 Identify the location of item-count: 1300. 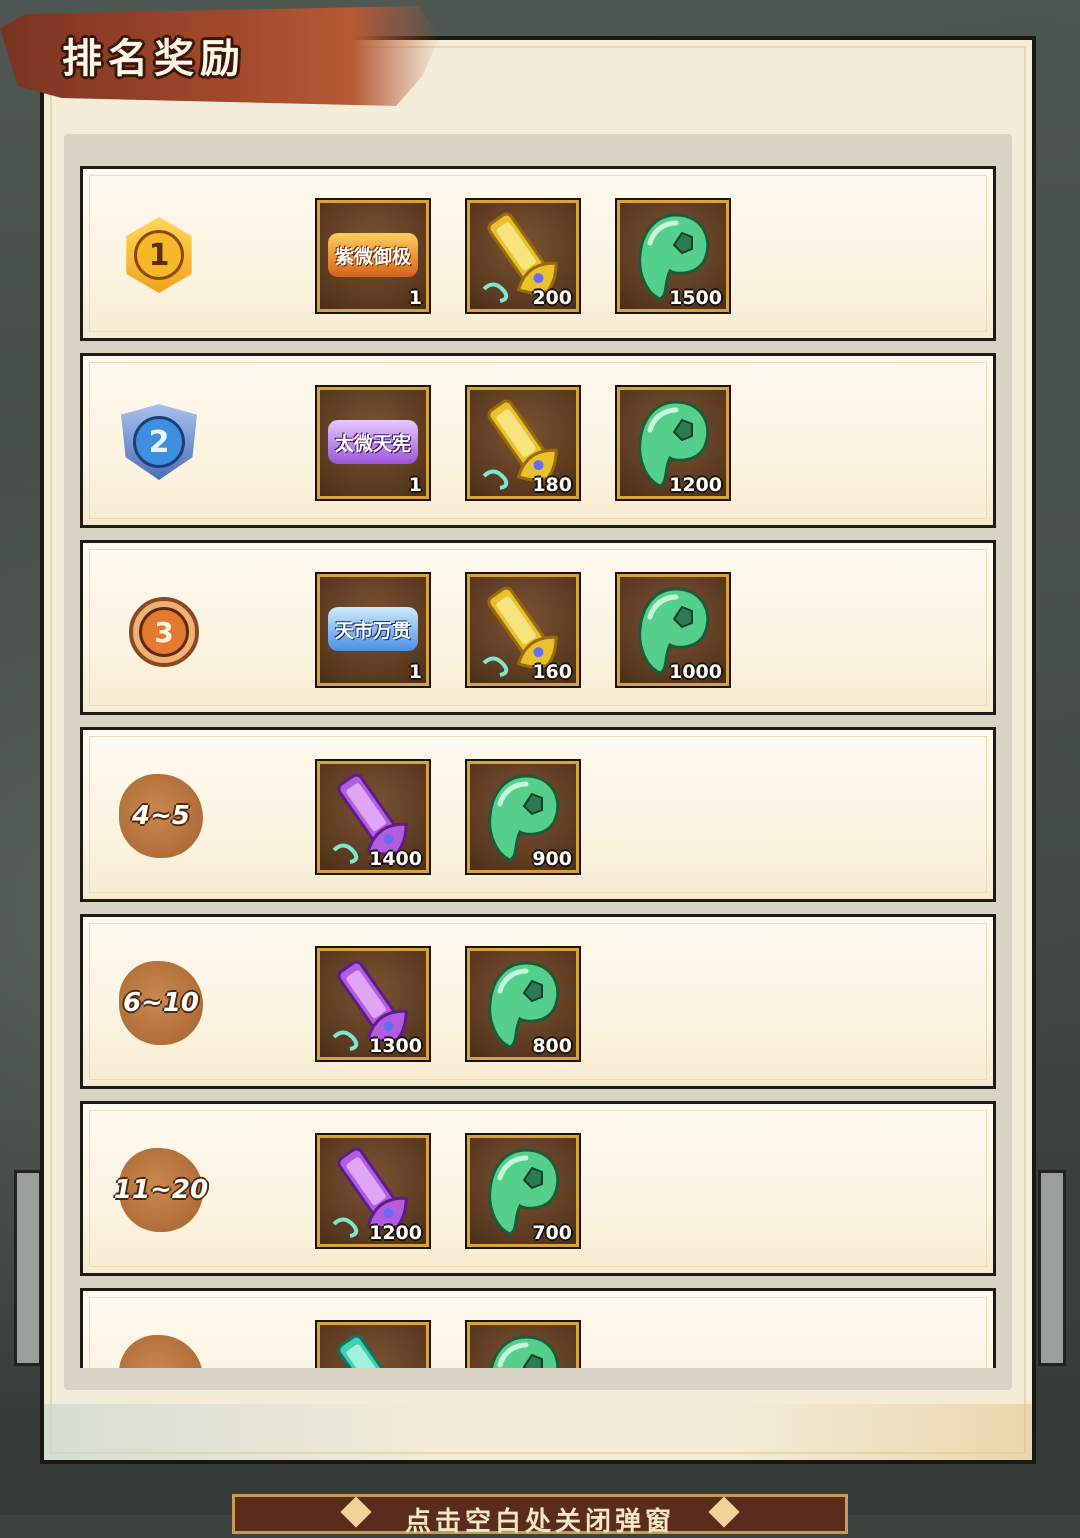
(395, 1046).